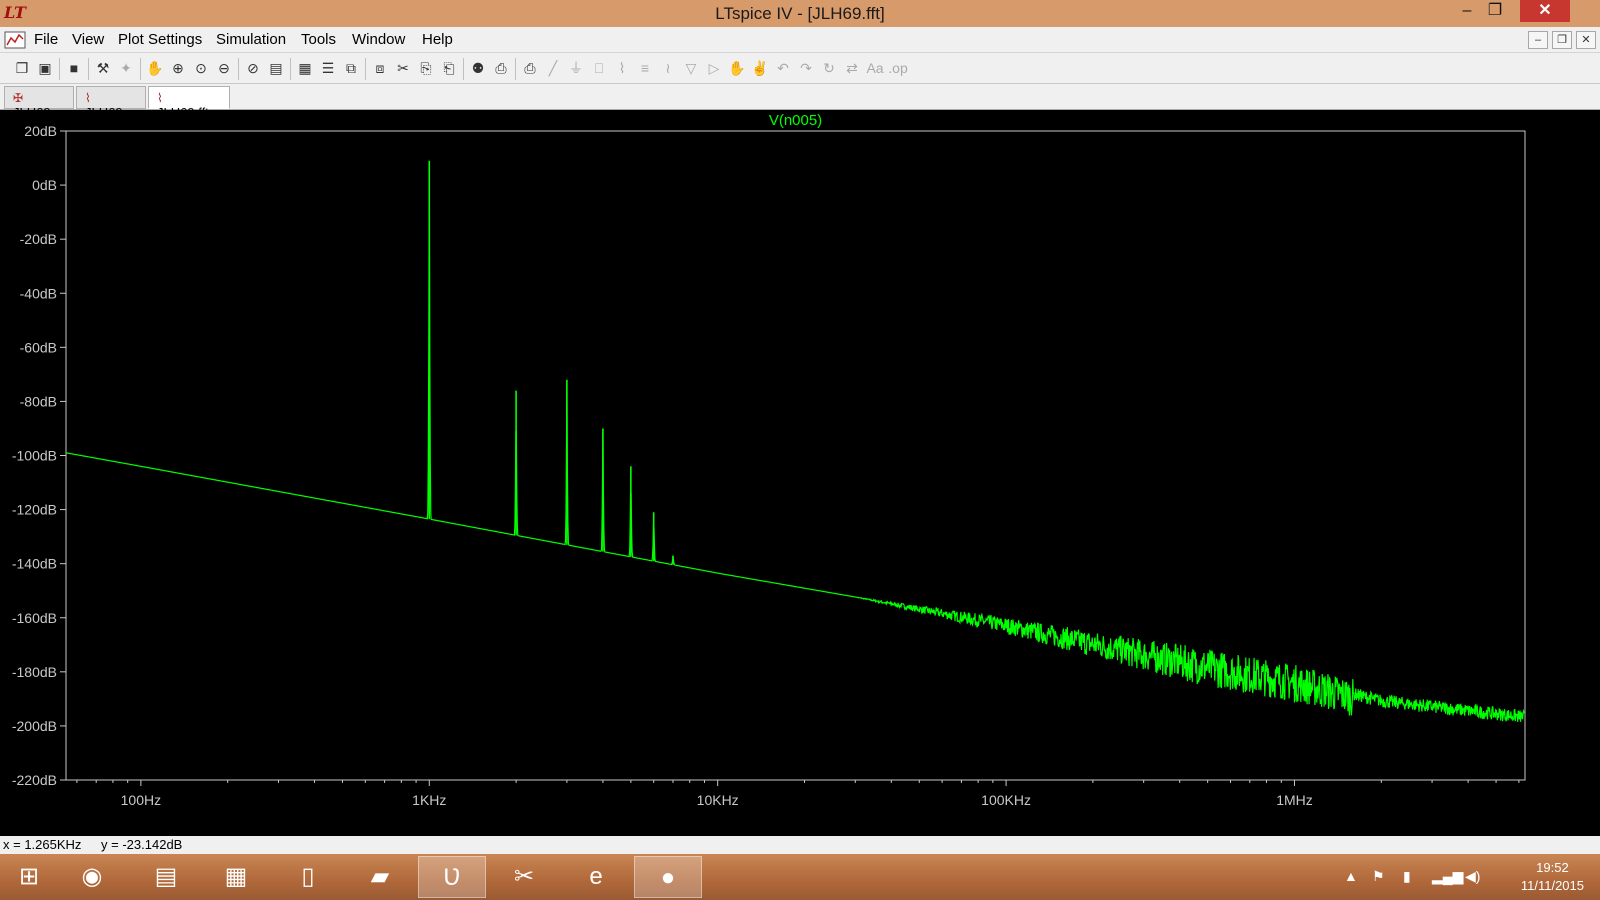  Describe the element at coordinates (34, 618) in the screenshot. I see `y-tick-label: -160dB` at that location.